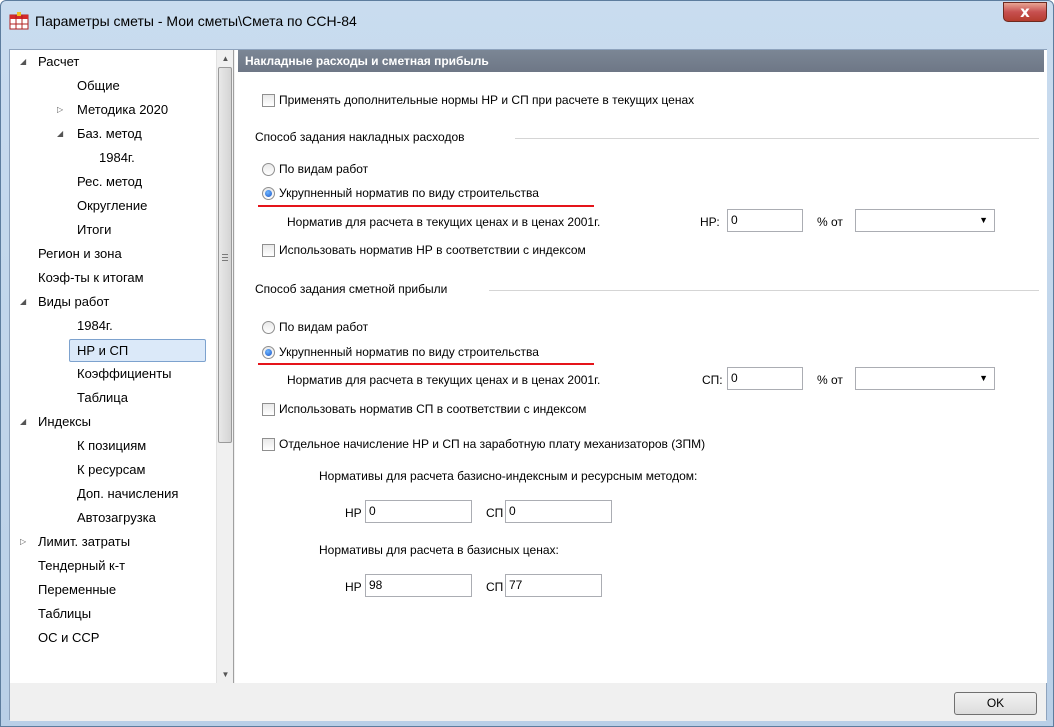  Describe the element at coordinates (268, 327) in the screenshot. I see `profit-by-type-radio` at that location.